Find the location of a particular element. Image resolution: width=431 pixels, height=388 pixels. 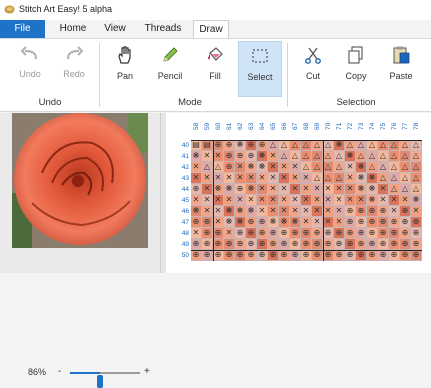

paste-button: Paste is located at coordinates (401, 69).